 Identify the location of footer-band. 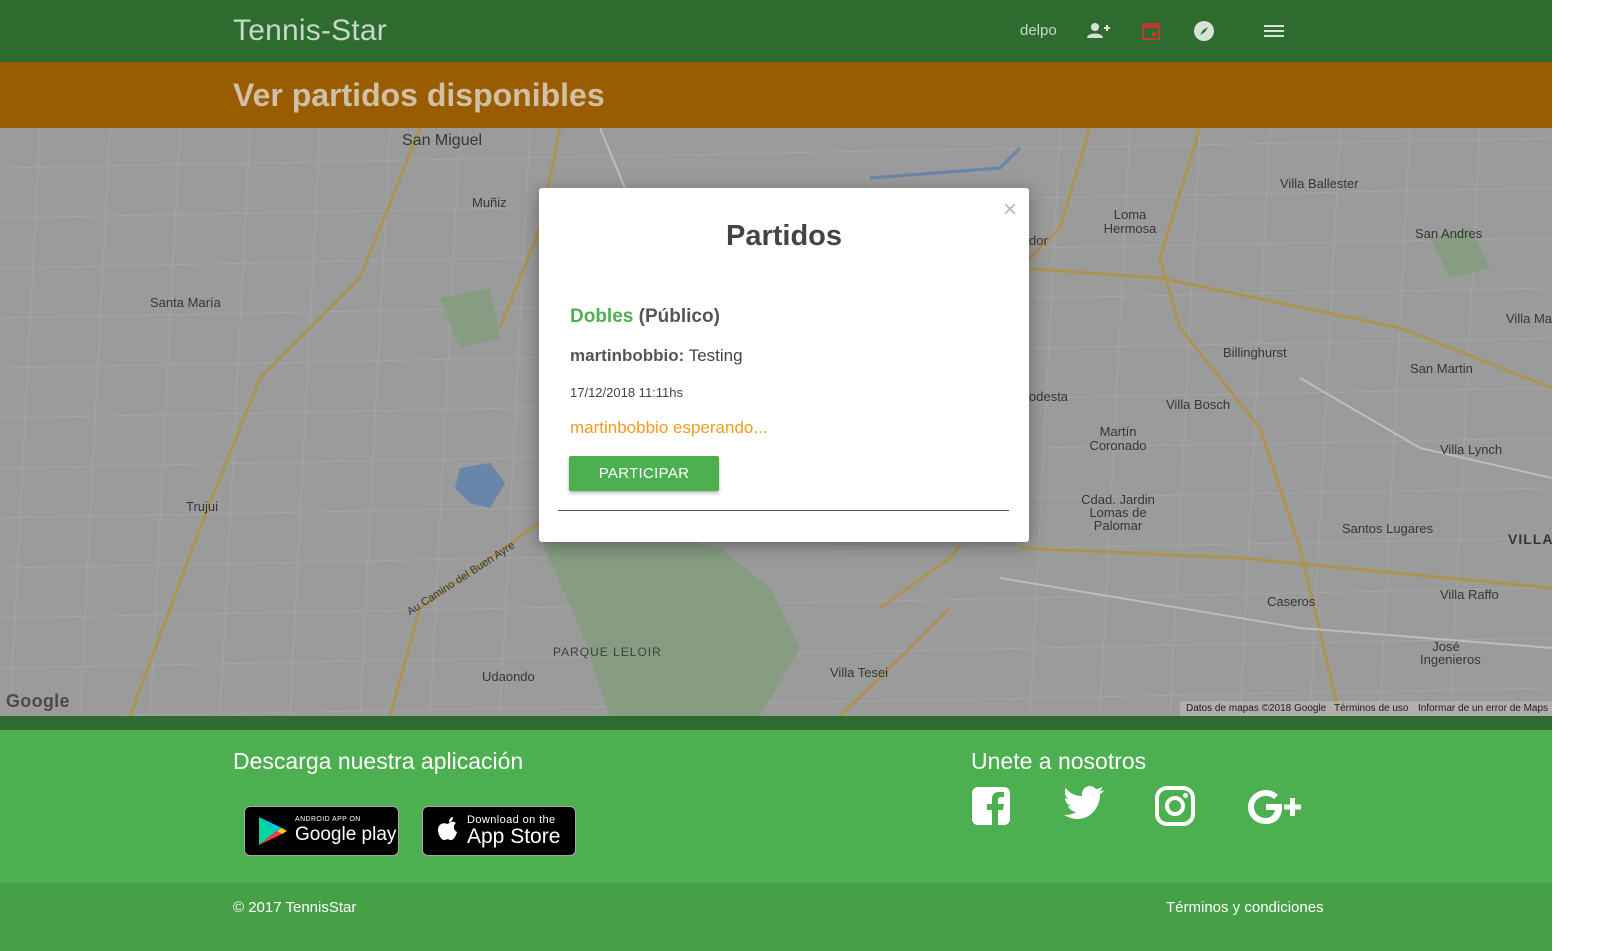
(776, 723).